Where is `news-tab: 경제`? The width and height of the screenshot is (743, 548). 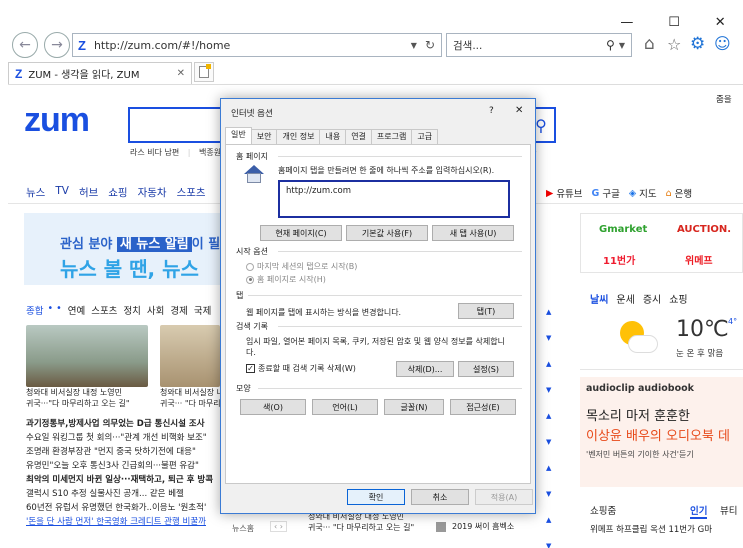
news-tab: 경제 is located at coordinates (178, 310).